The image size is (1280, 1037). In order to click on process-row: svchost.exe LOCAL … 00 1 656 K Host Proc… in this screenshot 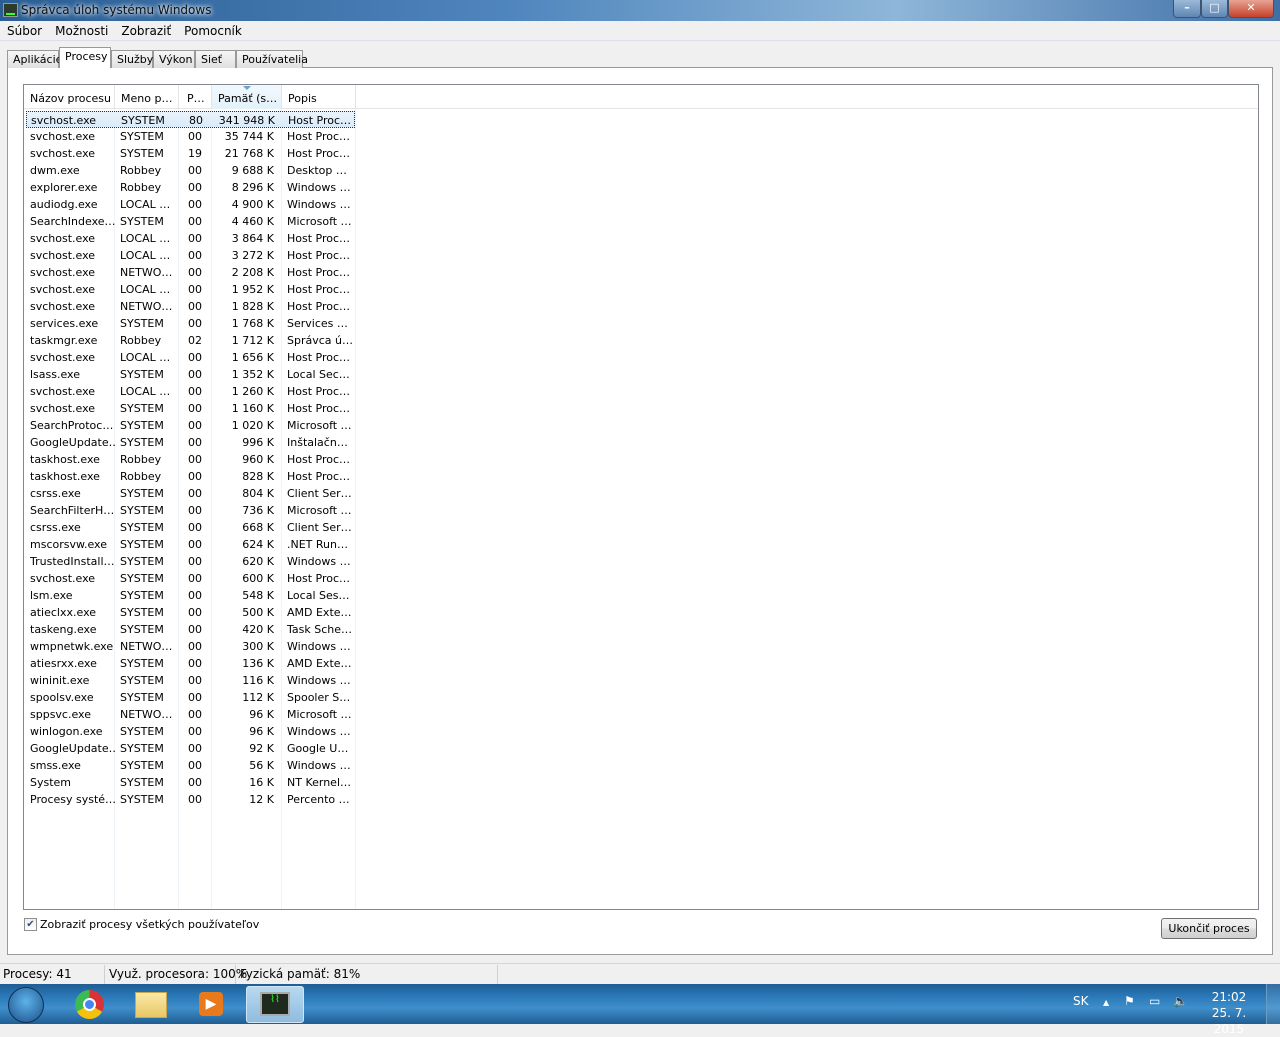, I will do `click(190, 357)`.